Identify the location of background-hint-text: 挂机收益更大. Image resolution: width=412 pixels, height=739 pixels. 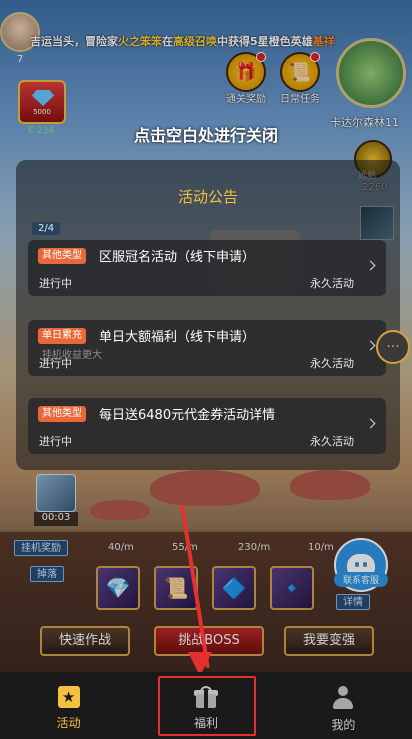
(72, 355).